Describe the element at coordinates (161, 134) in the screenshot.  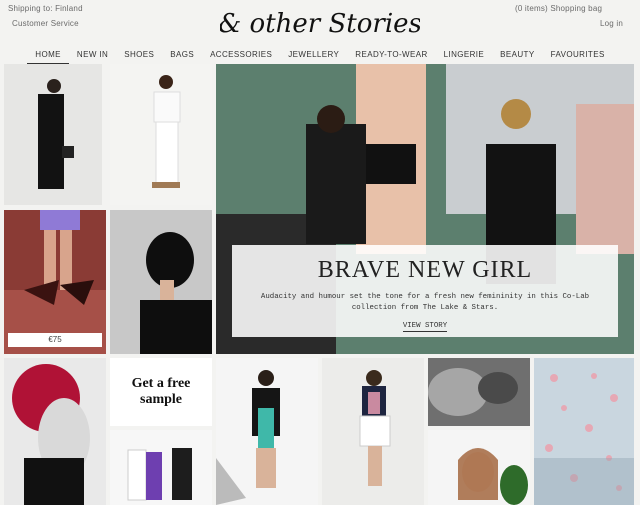
I see `product-image-white-outfit` at that location.